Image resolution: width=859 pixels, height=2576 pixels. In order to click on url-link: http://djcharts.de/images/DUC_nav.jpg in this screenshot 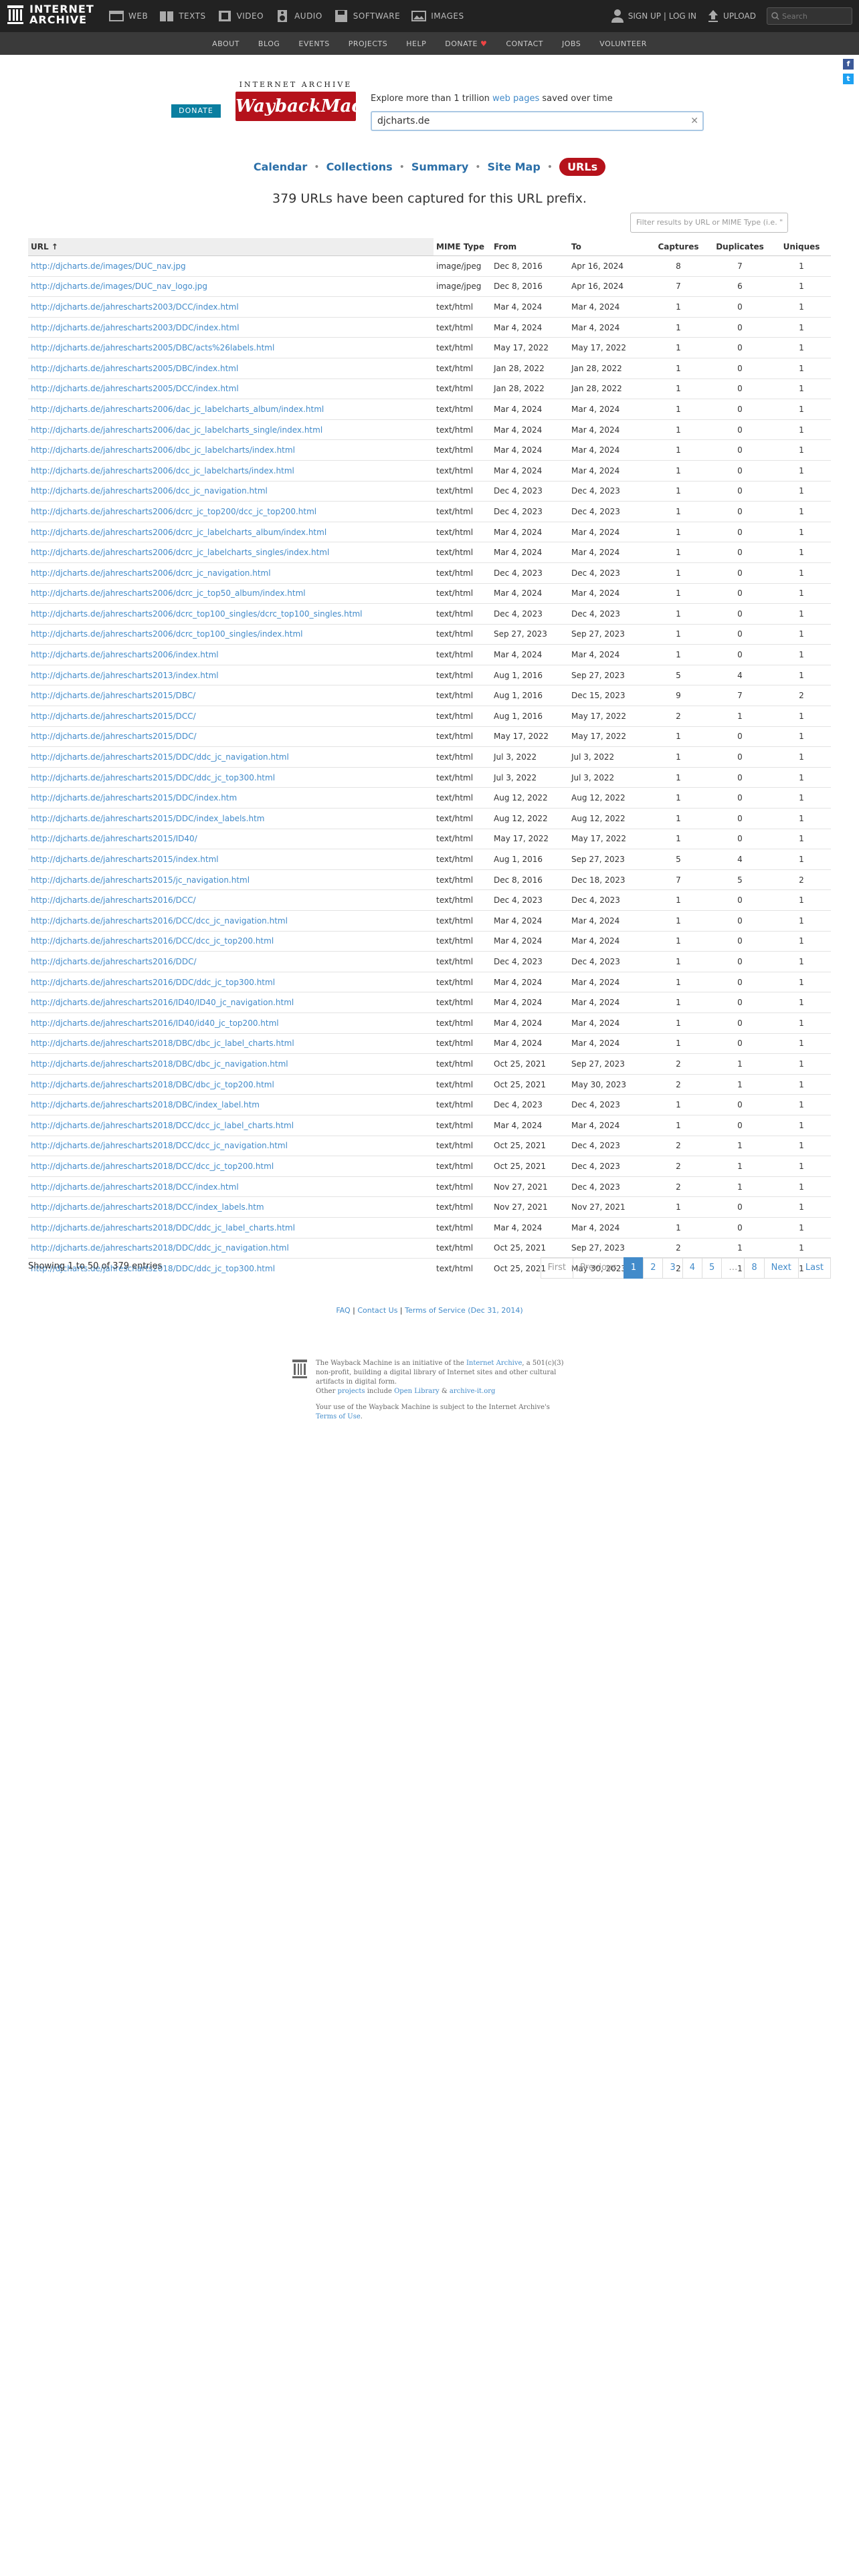, I will do `click(109, 266)`.